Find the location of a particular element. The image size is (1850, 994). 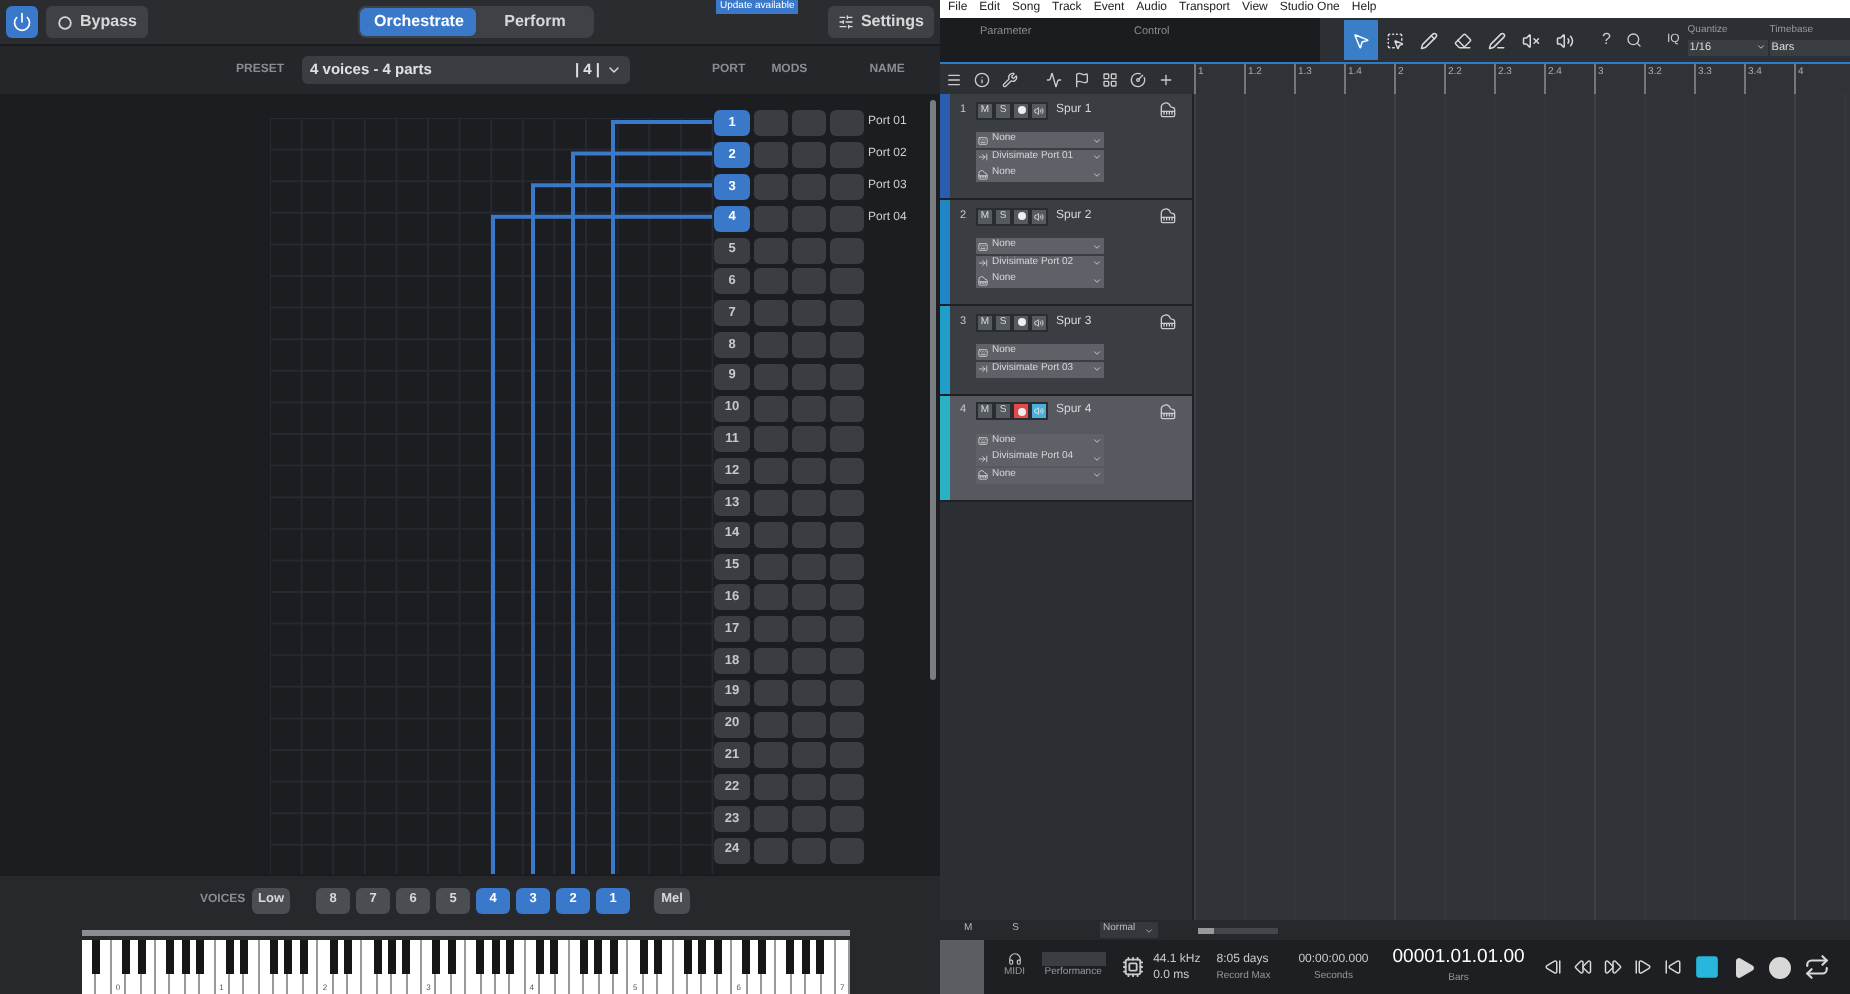

transport-button is located at coordinates (1780, 967).